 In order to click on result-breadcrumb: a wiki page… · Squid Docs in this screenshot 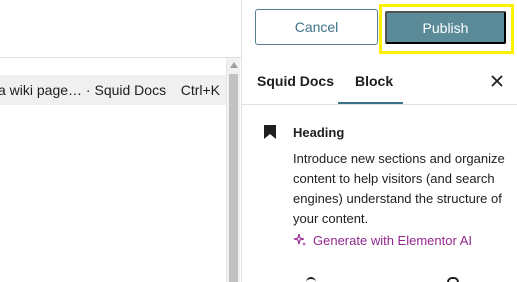, I will do `click(83, 90)`.